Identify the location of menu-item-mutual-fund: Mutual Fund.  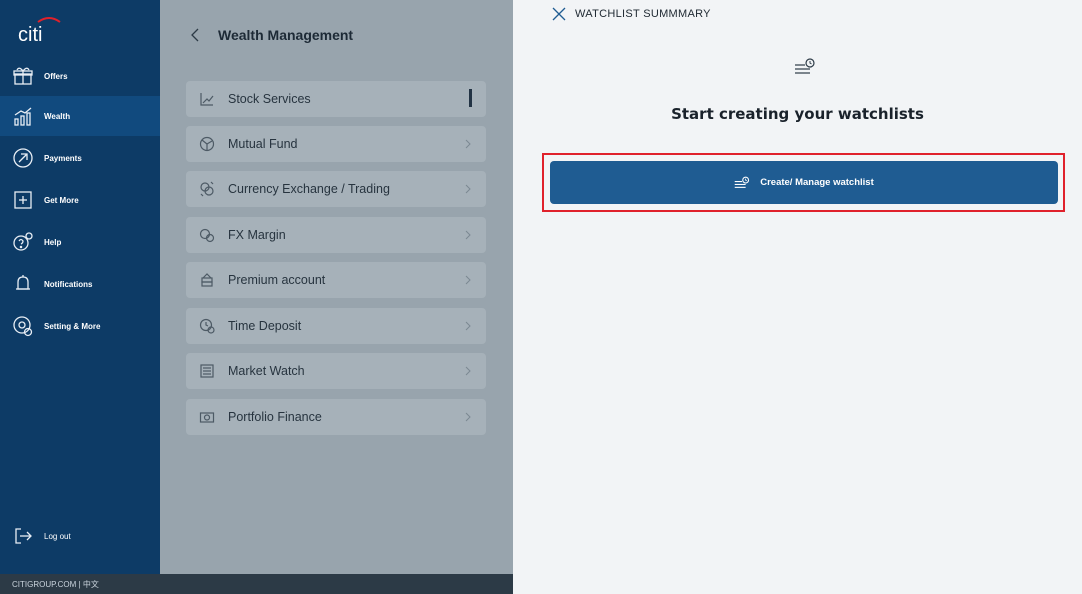
(336, 144).